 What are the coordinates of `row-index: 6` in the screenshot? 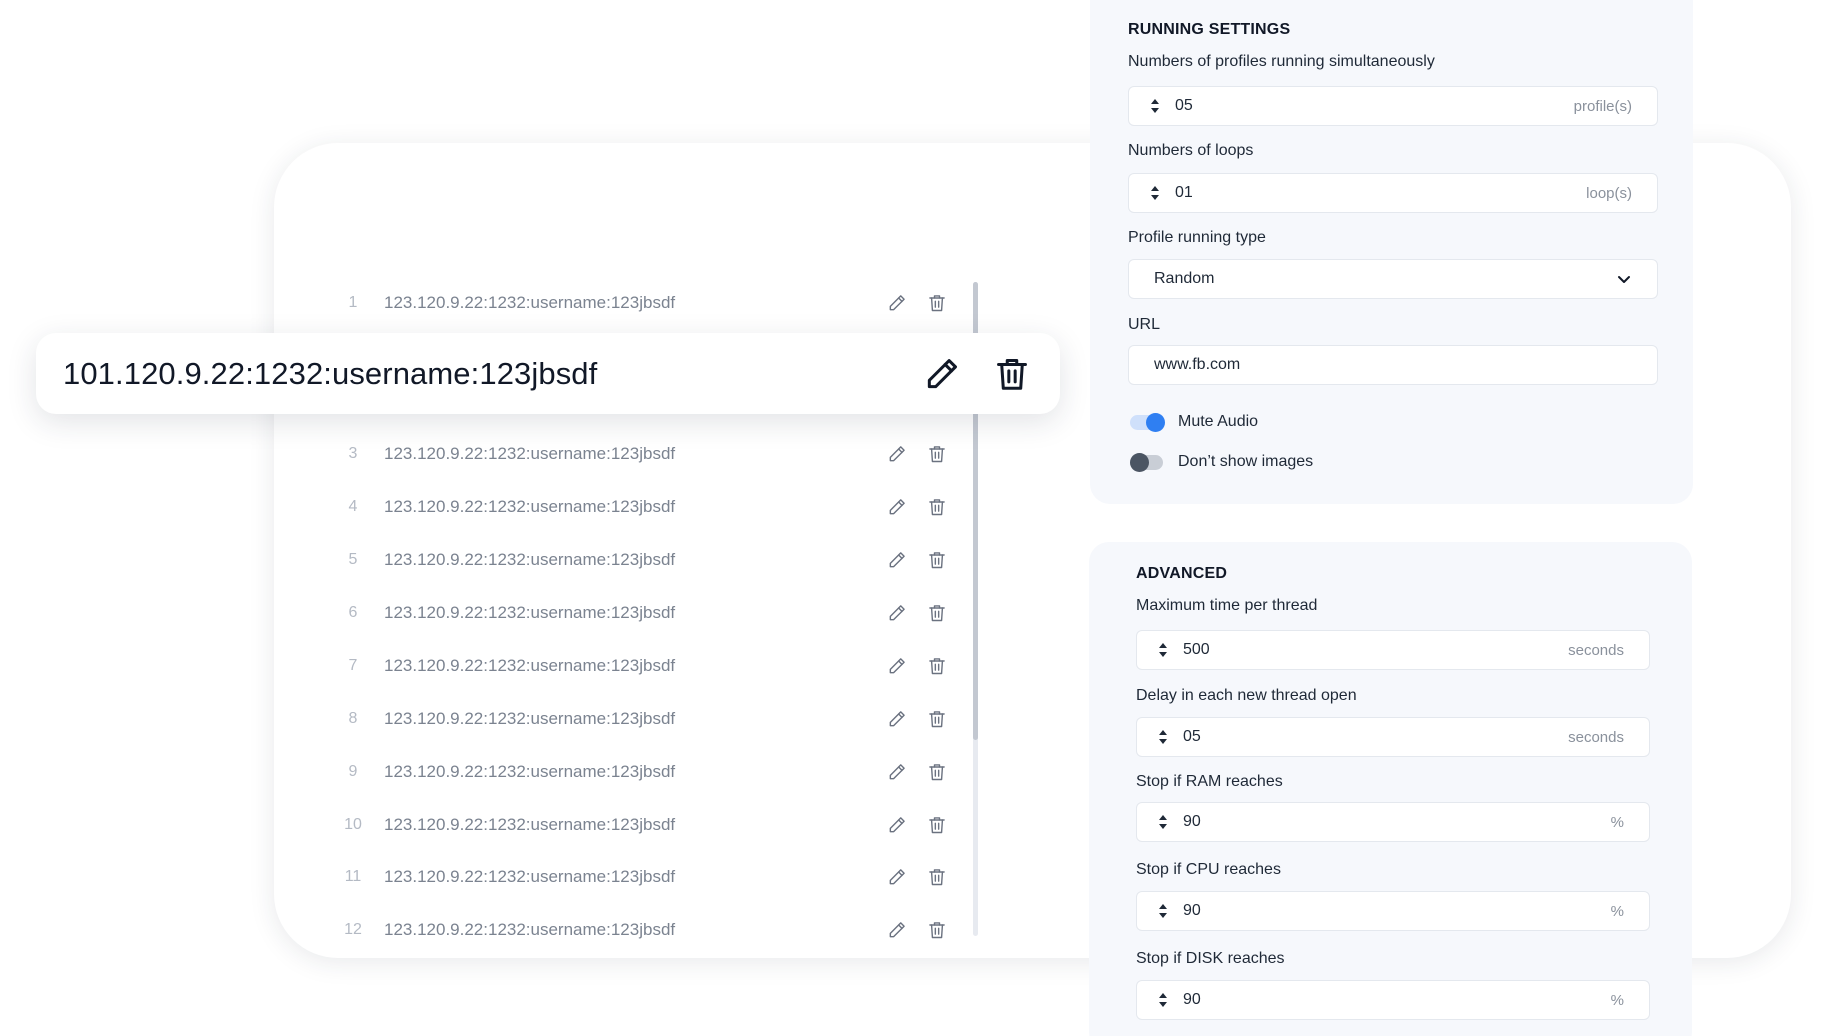 It's located at (353, 612).